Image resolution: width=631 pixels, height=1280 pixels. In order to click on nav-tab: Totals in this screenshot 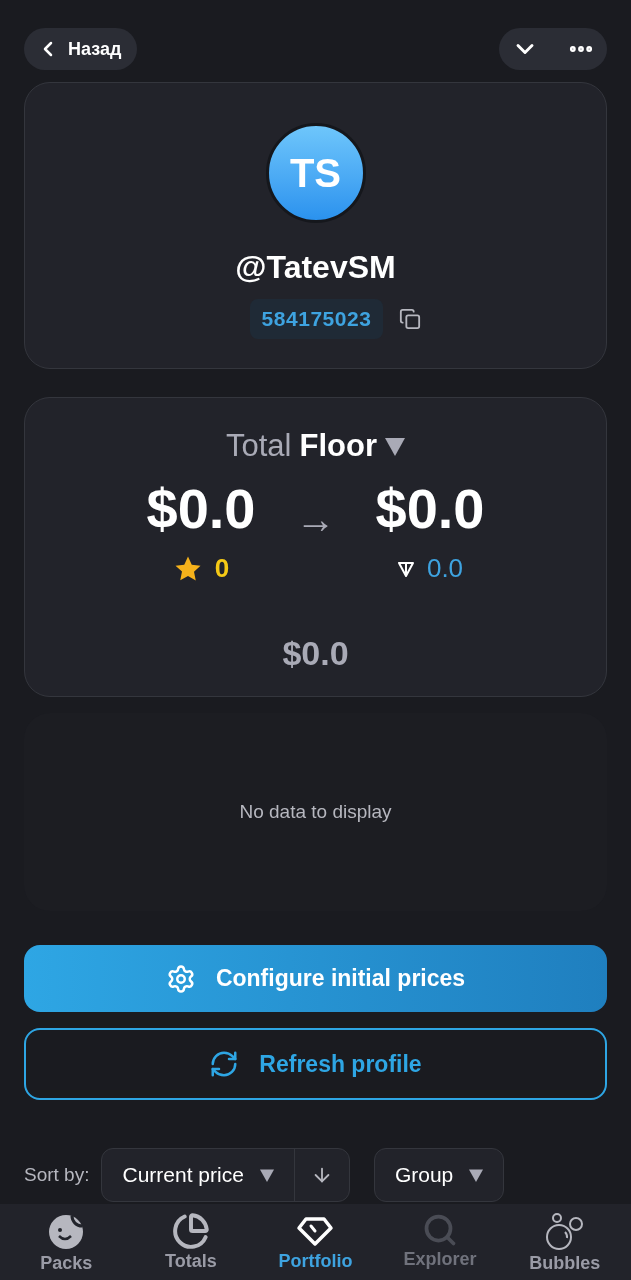, I will do `click(190, 1242)`.